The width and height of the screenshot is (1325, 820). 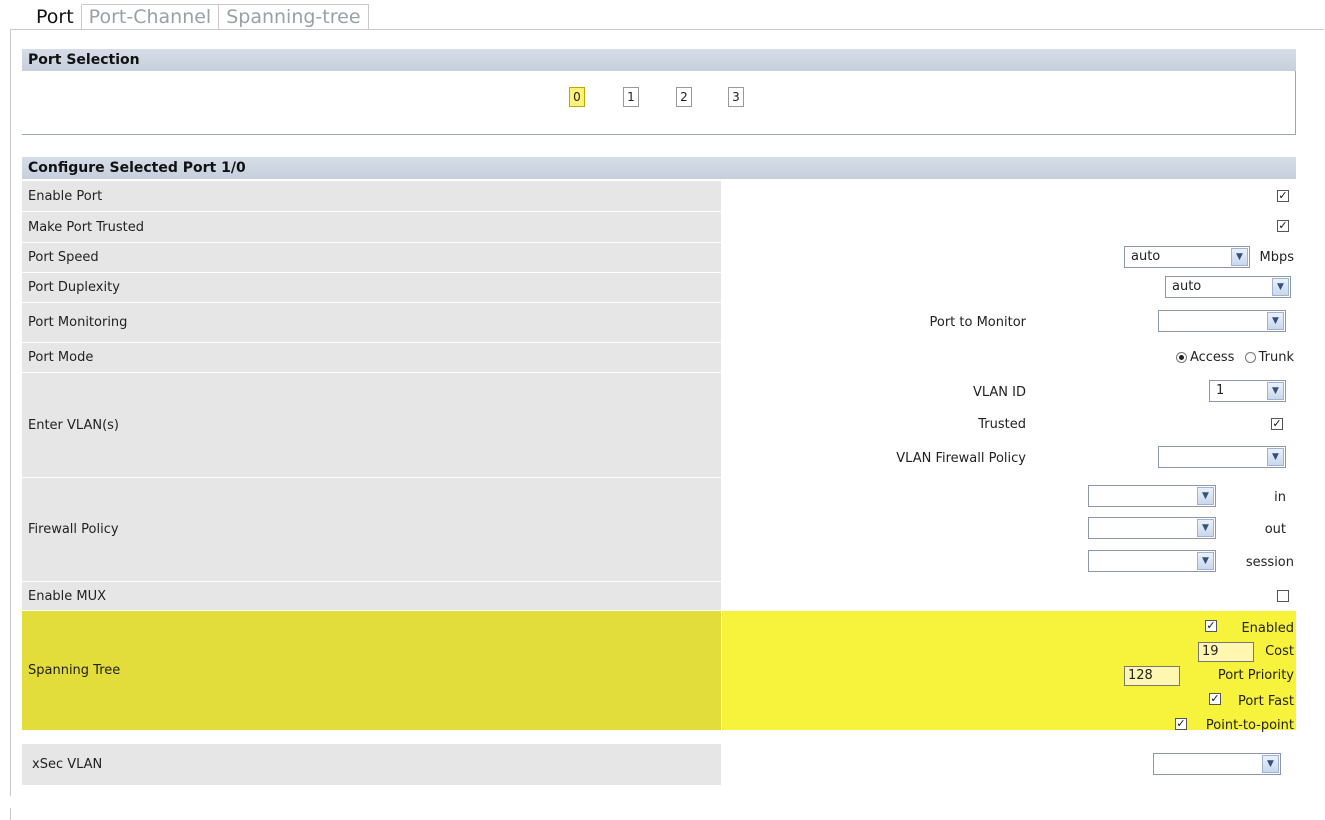 I want to click on spanning-tree-cost-input: 19, so click(x=1226, y=652).